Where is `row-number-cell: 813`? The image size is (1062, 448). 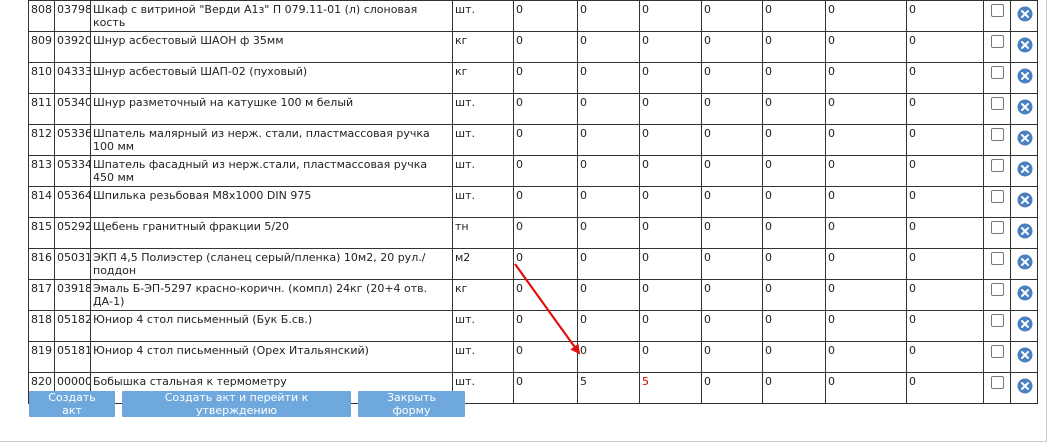 row-number-cell: 813 is located at coordinates (41, 171).